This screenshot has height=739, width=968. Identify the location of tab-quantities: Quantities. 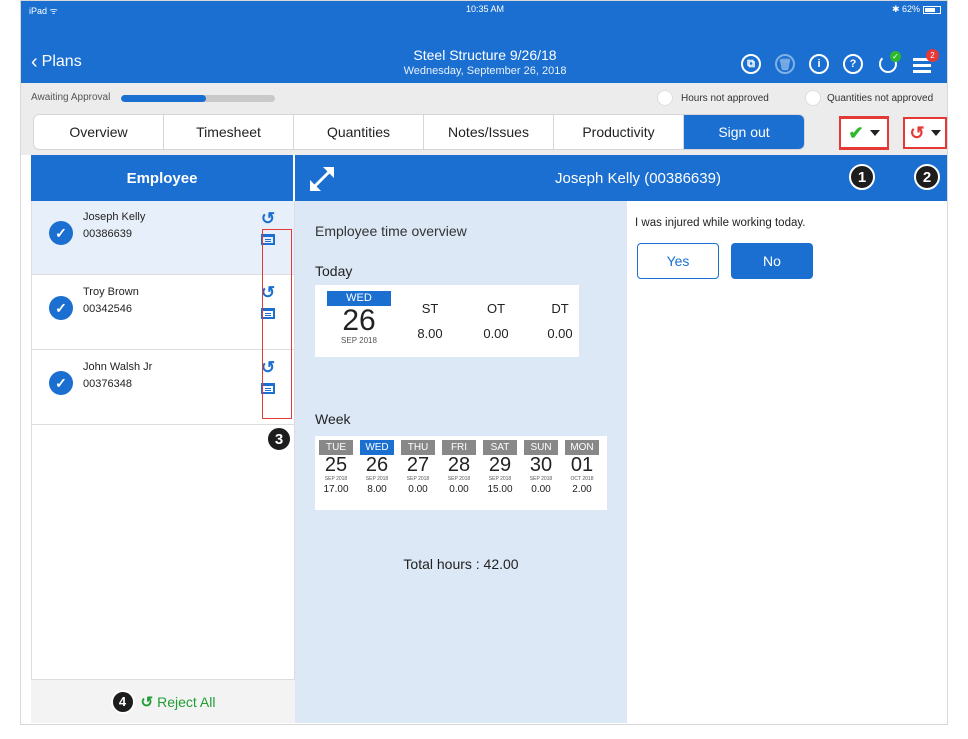
(359, 132).